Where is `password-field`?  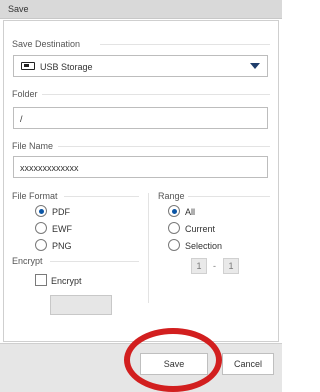
password-field is located at coordinates (81, 305).